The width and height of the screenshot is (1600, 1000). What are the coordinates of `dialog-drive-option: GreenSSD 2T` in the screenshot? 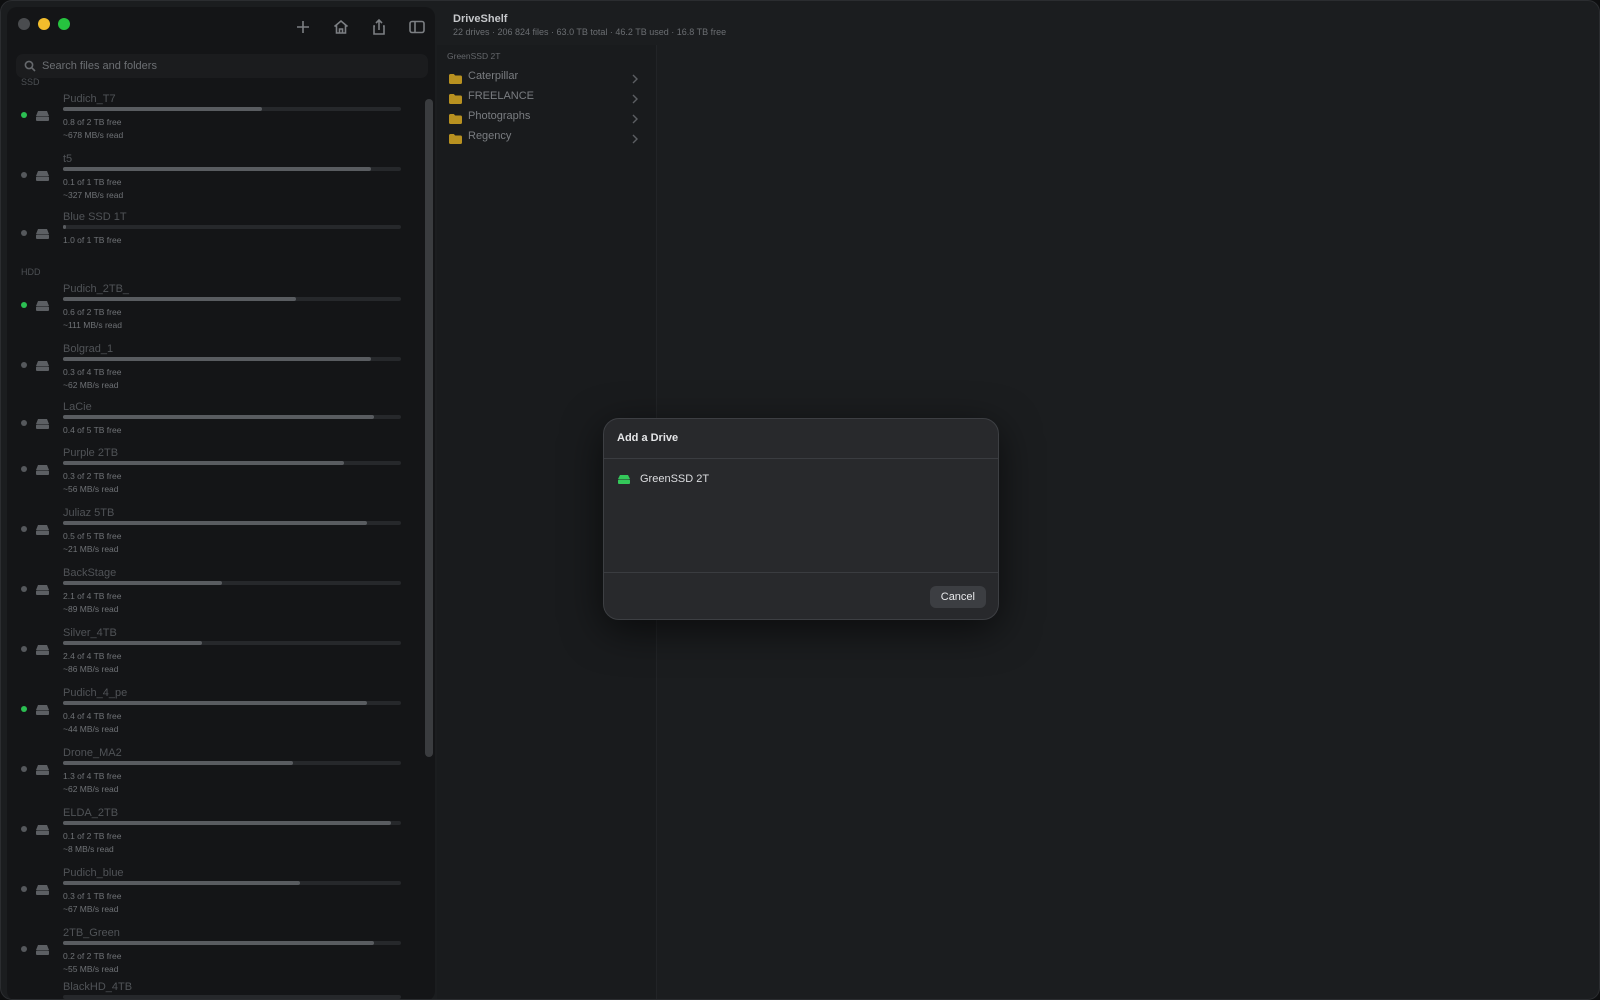 It's located at (663, 479).